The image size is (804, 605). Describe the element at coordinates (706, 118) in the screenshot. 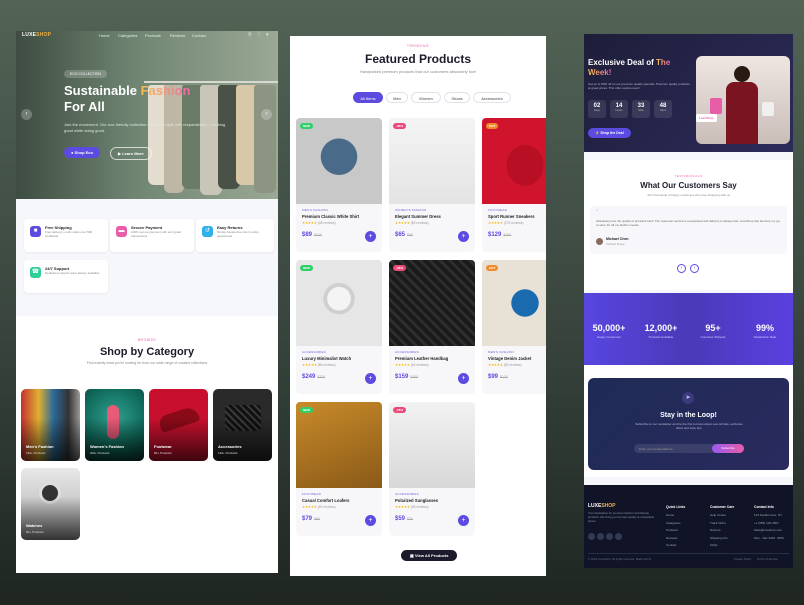

I see `deal-image-badge: LuxeShop` at that location.